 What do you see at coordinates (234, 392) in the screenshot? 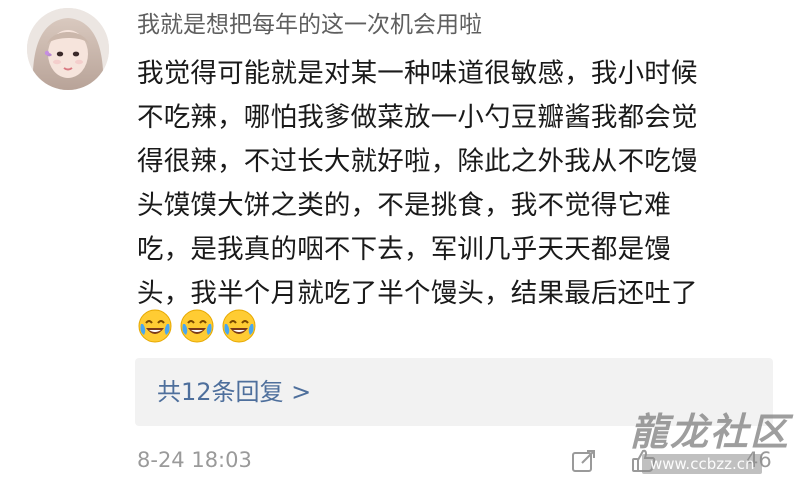
I see `view-replies-link: 共12条回复 >` at bounding box center [234, 392].